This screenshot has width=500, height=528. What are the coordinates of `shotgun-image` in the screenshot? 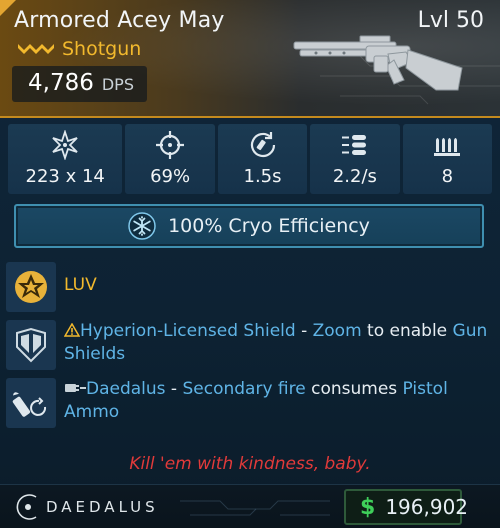 It's located at (378, 63).